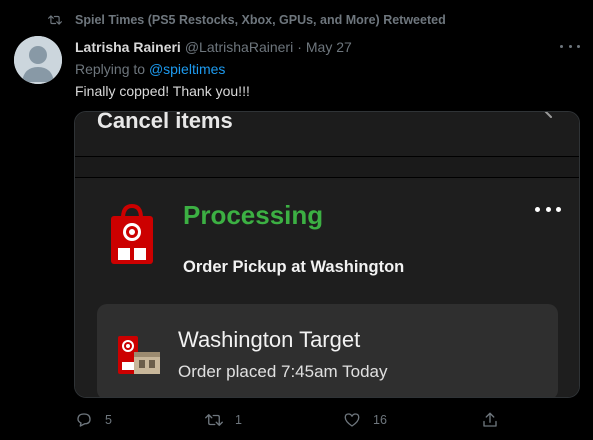 The width and height of the screenshot is (593, 440). Describe the element at coordinates (283, 371) in the screenshot. I see `order-placed-time: Order placed 7:45am Today` at that location.